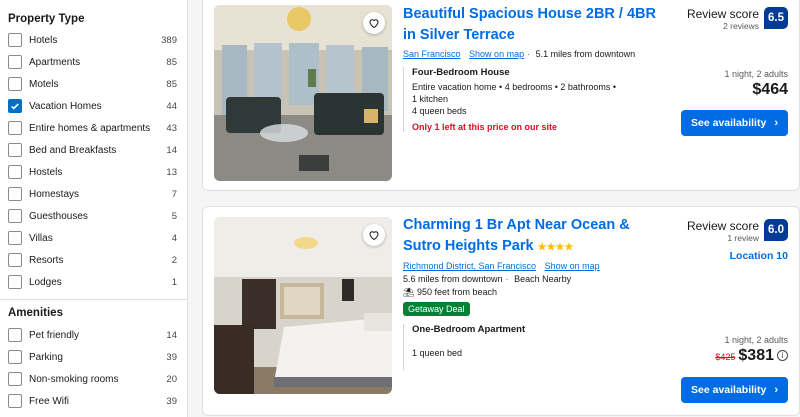 Image resolution: width=800 pixels, height=417 pixels. What do you see at coordinates (174, 238) in the screenshot?
I see `filter-count: 4` at bounding box center [174, 238].